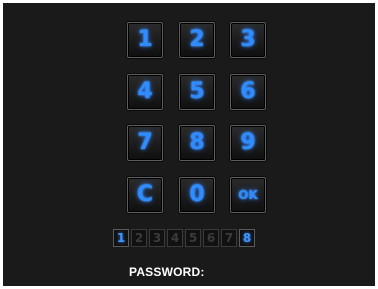 This screenshot has height=289, width=378. I want to click on key-5-label: 5, so click(197, 91).